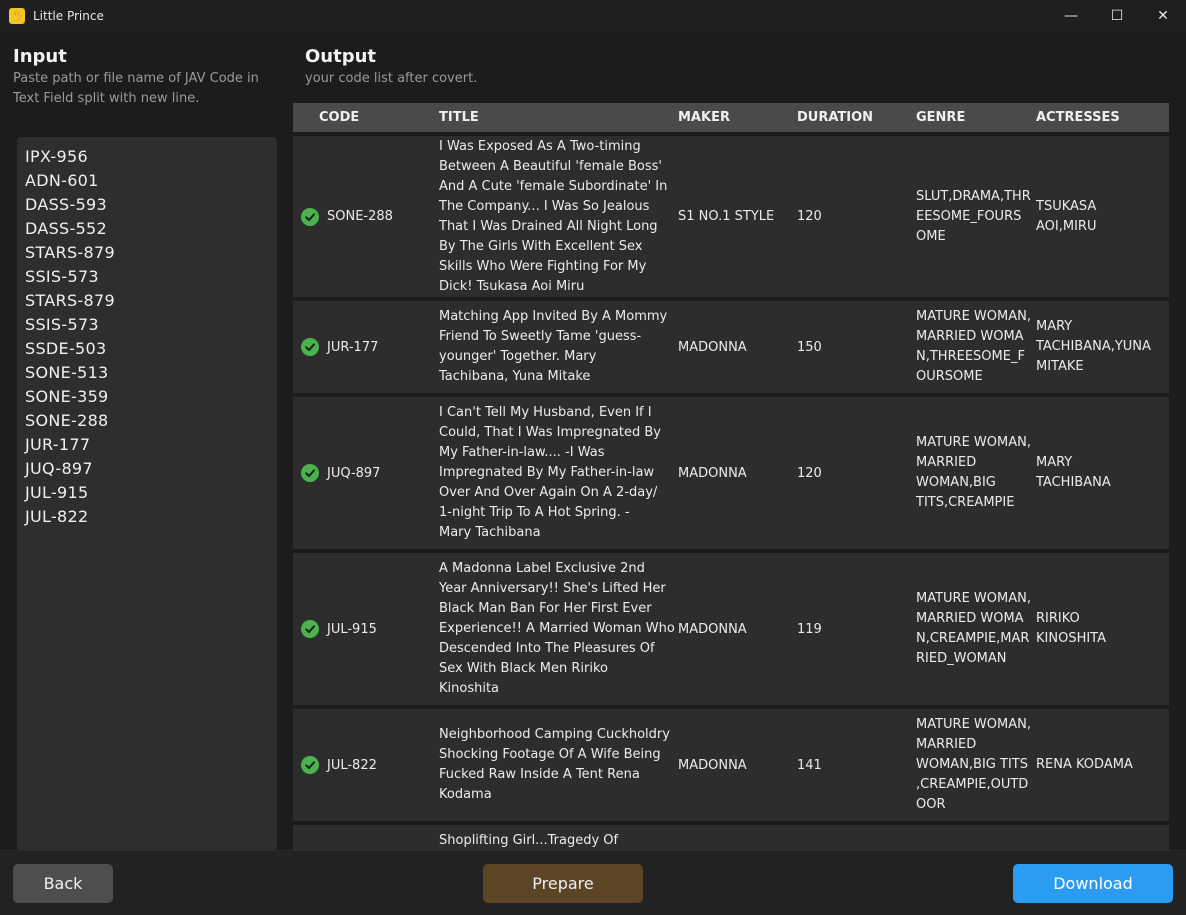 Image resolution: width=1186 pixels, height=915 pixels. I want to click on cell-title-line: Skills Who Were Fighting For My, so click(543, 266).